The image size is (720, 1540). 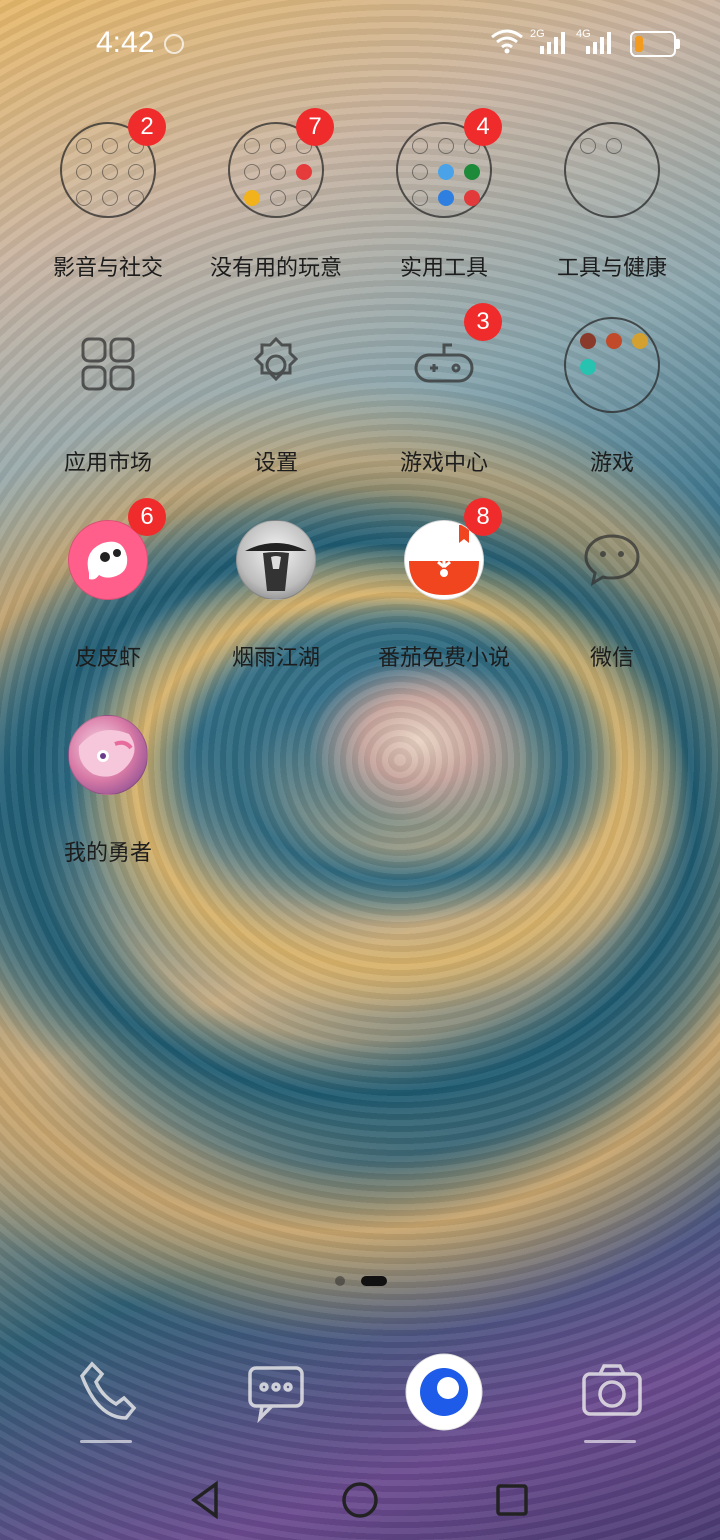 What do you see at coordinates (276, 415) in the screenshot?
I see `app-settings: 设置` at bounding box center [276, 415].